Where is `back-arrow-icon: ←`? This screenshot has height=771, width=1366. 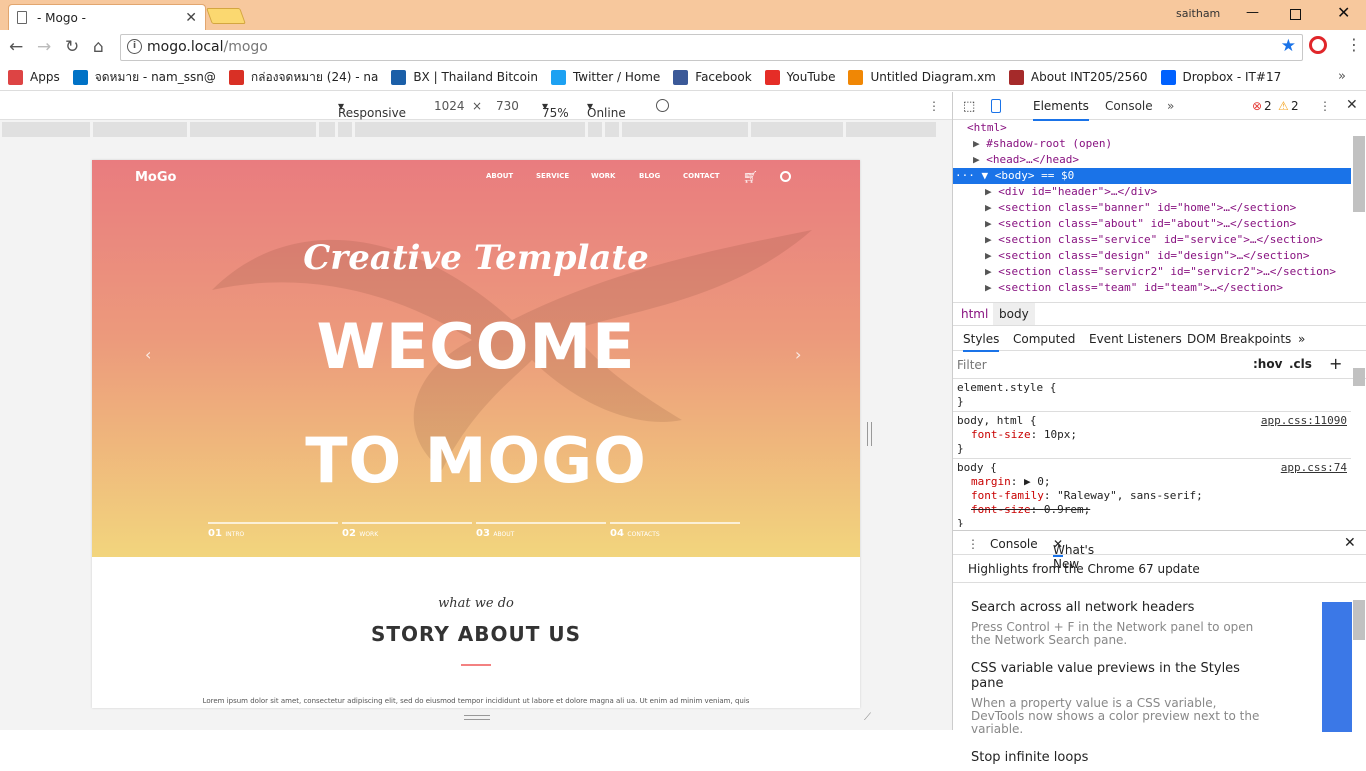
back-arrow-icon: ← is located at coordinates (16, 47).